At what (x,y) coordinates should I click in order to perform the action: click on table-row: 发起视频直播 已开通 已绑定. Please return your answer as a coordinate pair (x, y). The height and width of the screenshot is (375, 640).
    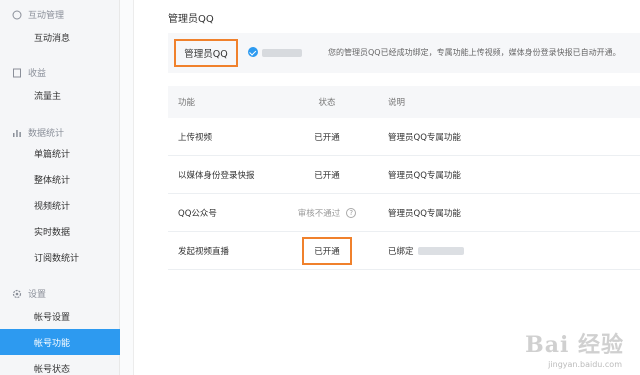
    Looking at the image, I should click on (404, 251).